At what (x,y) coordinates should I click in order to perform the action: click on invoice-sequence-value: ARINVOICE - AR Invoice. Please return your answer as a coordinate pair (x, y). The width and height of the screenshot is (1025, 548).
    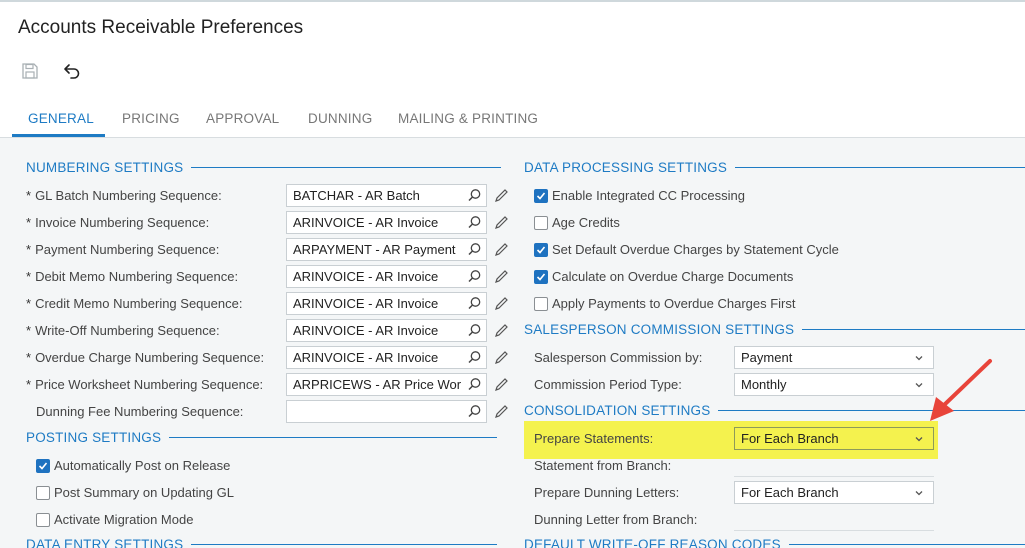
    Looking at the image, I should click on (366, 222).